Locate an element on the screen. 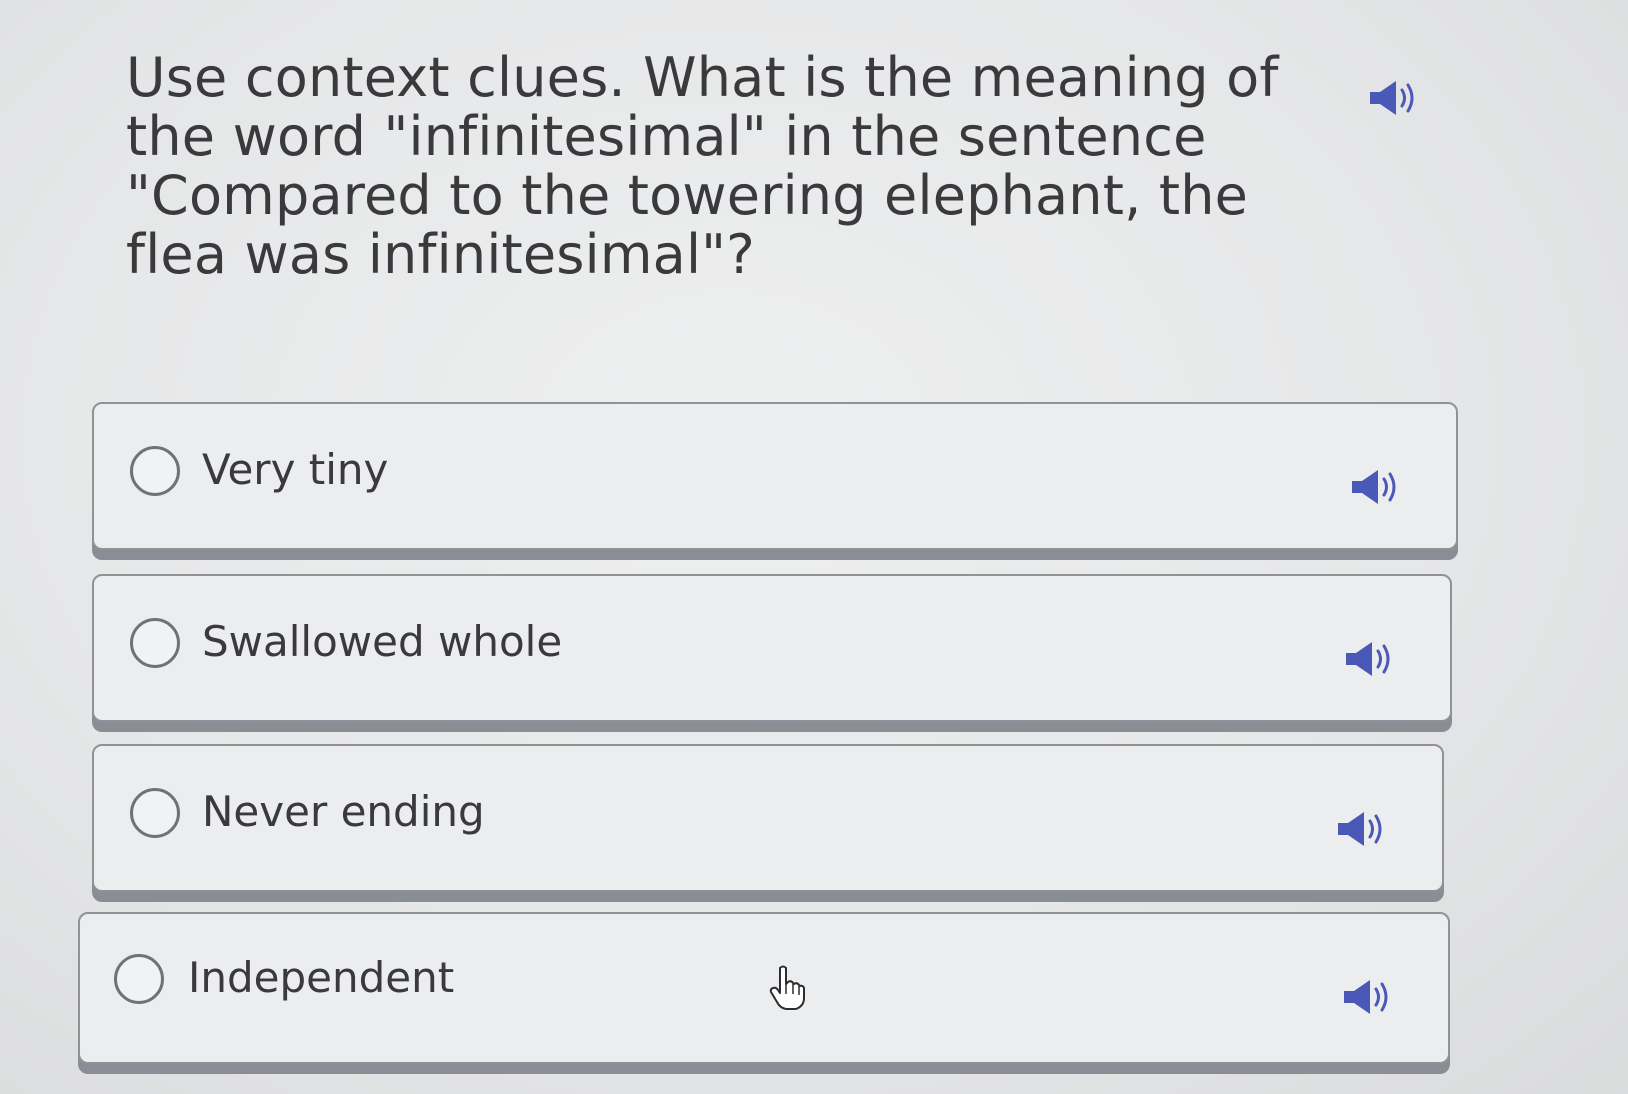 The image size is (1628, 1094). hand-pointer-icon is located at coordinates (788, 988).